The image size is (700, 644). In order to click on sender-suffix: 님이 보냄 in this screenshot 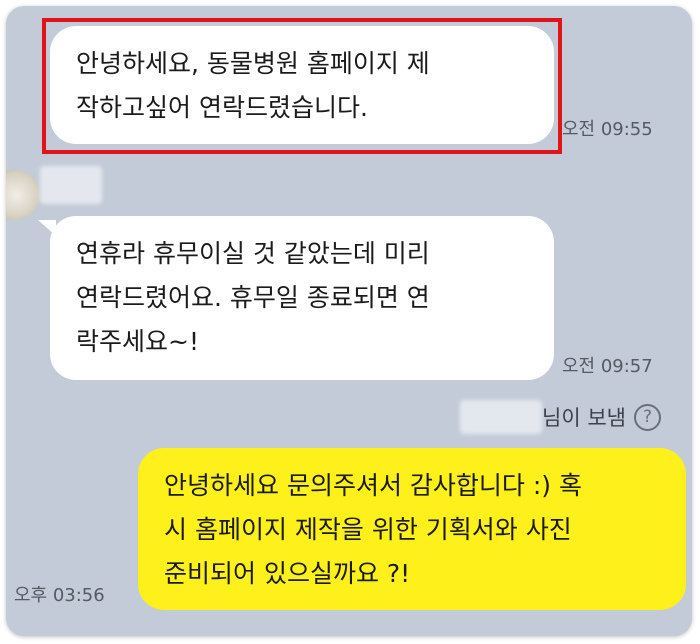, I will do `click(584, 418)`.